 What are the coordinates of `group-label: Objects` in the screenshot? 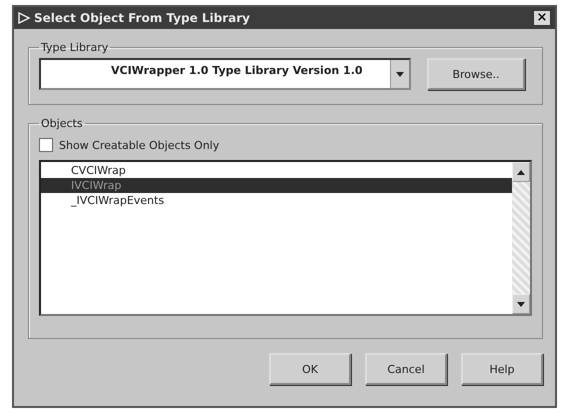 It's located at (62, 123).